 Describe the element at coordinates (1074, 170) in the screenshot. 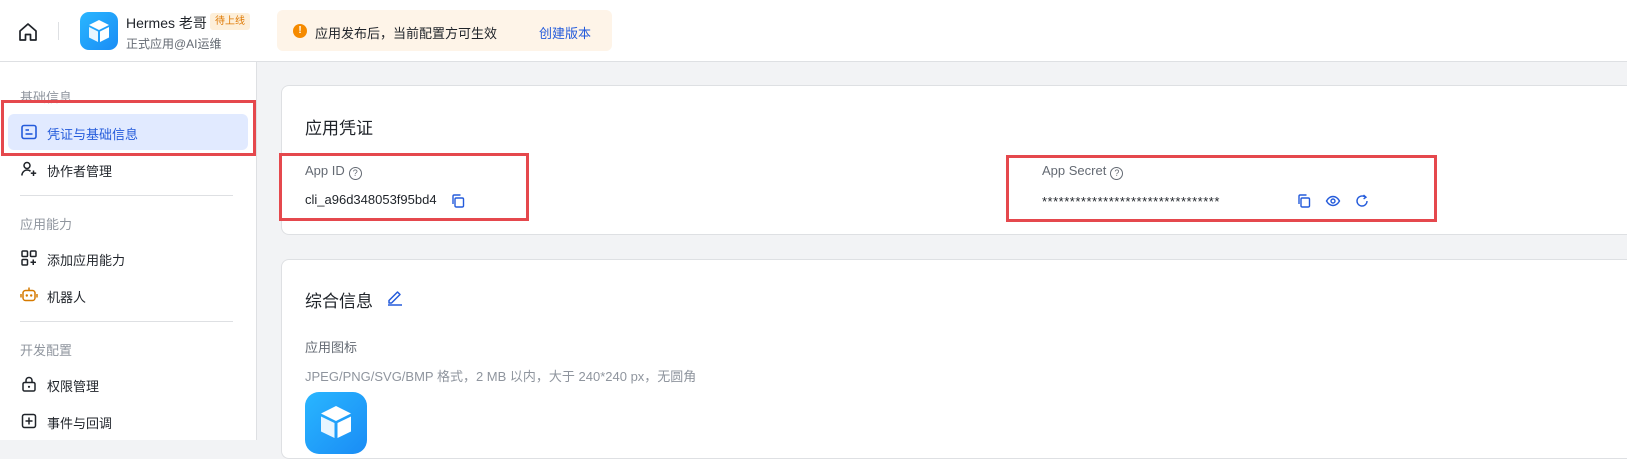

I see `app-secret-label-text: App Secret` at that location.